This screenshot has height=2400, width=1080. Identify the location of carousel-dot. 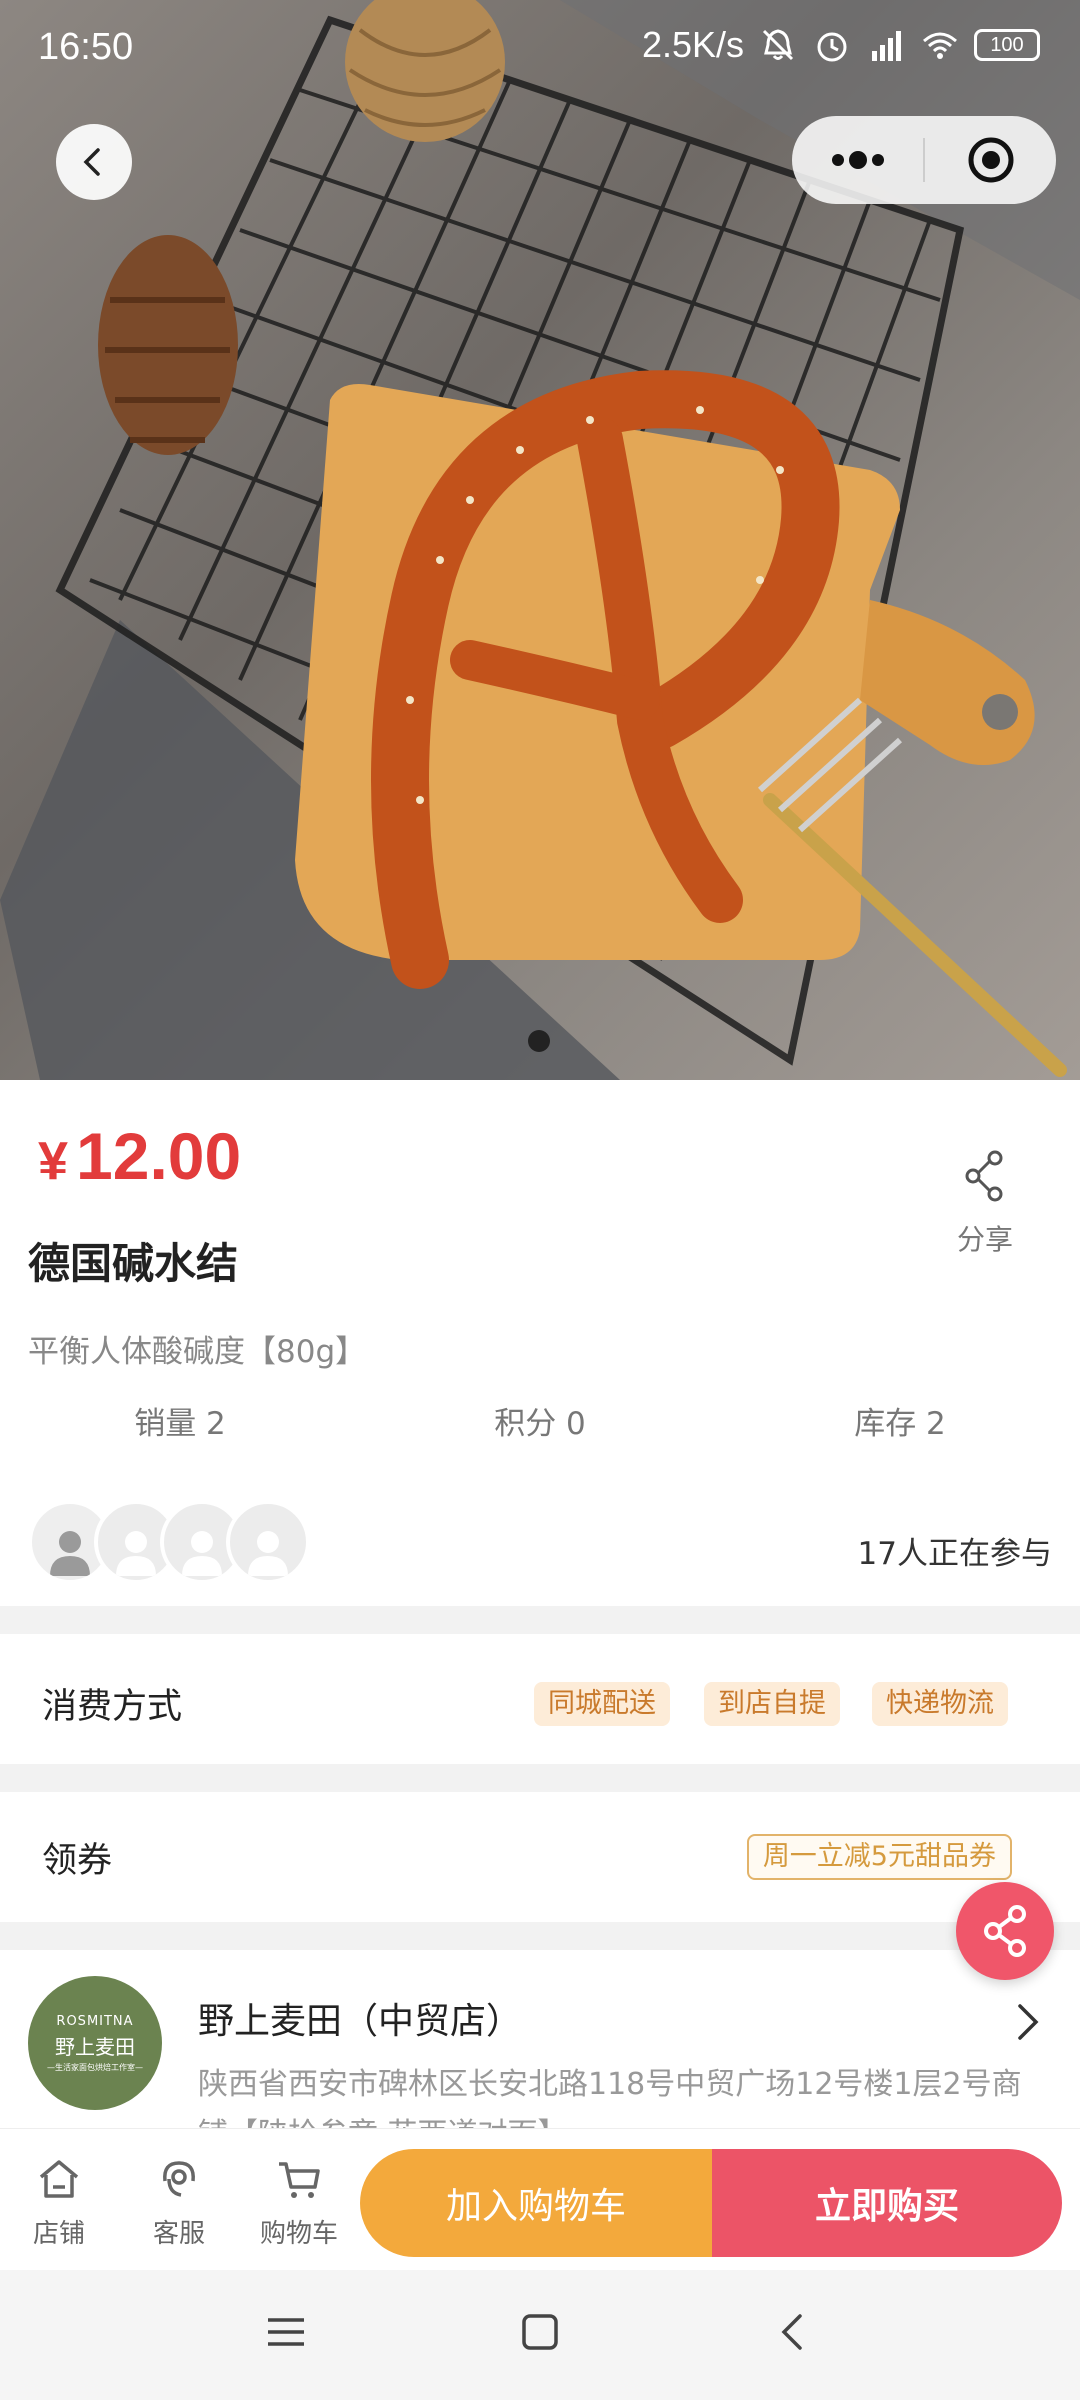
(539, 1041).